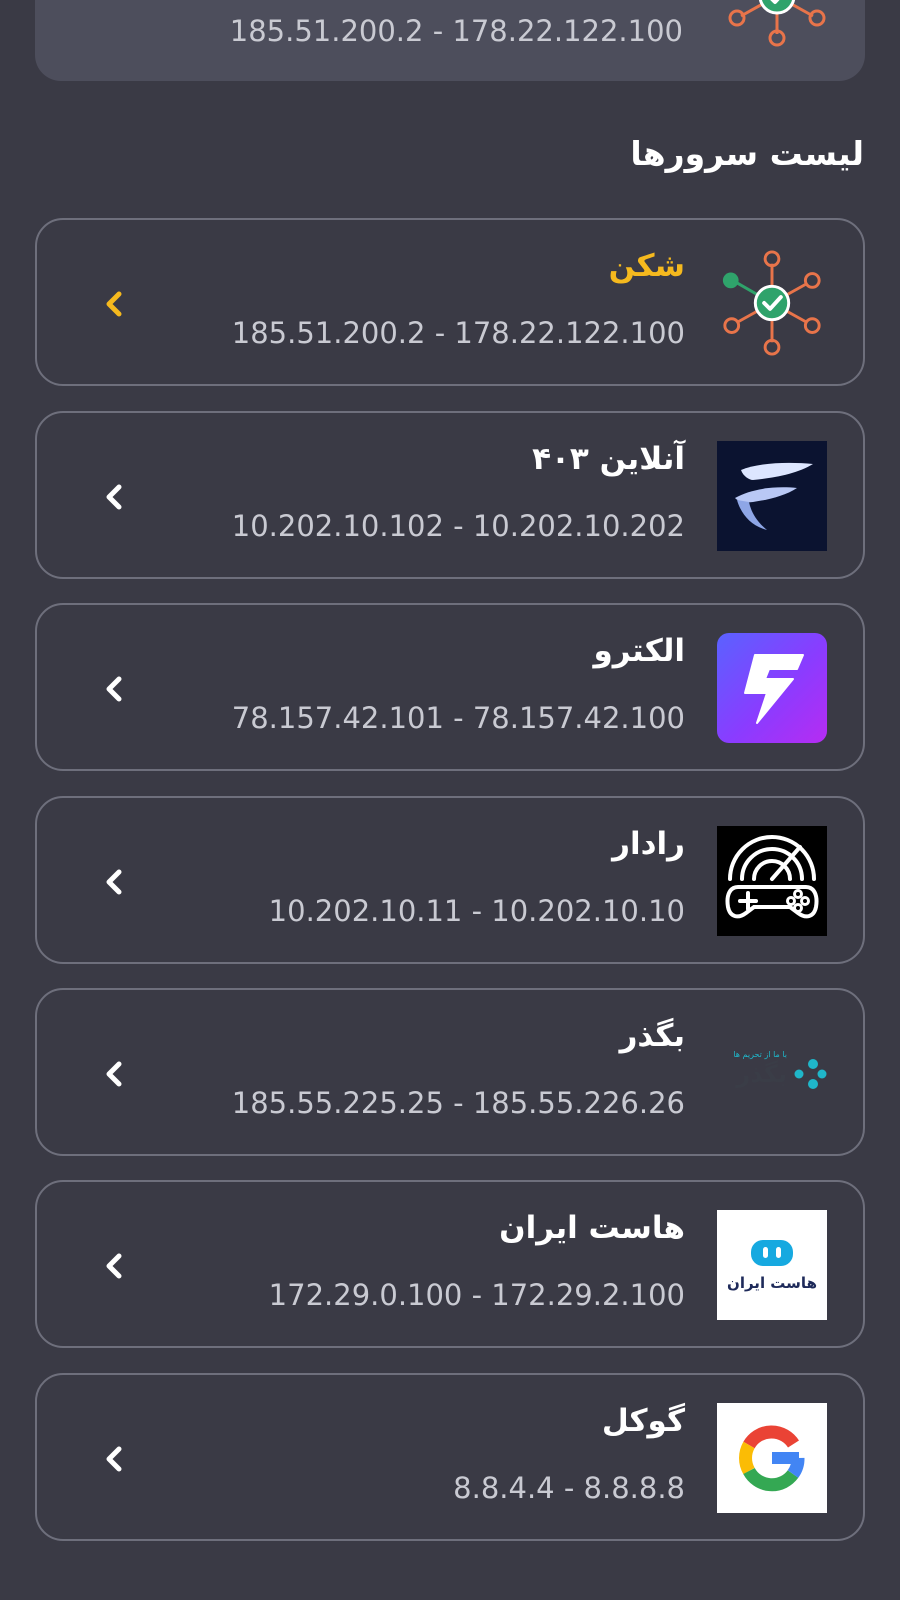 Image resolution: width=900 pixels, height=1600 pixels. Describe the element at coordinates (643, 1421) in the screenshot. I see `server-name: گوکل` at that location.